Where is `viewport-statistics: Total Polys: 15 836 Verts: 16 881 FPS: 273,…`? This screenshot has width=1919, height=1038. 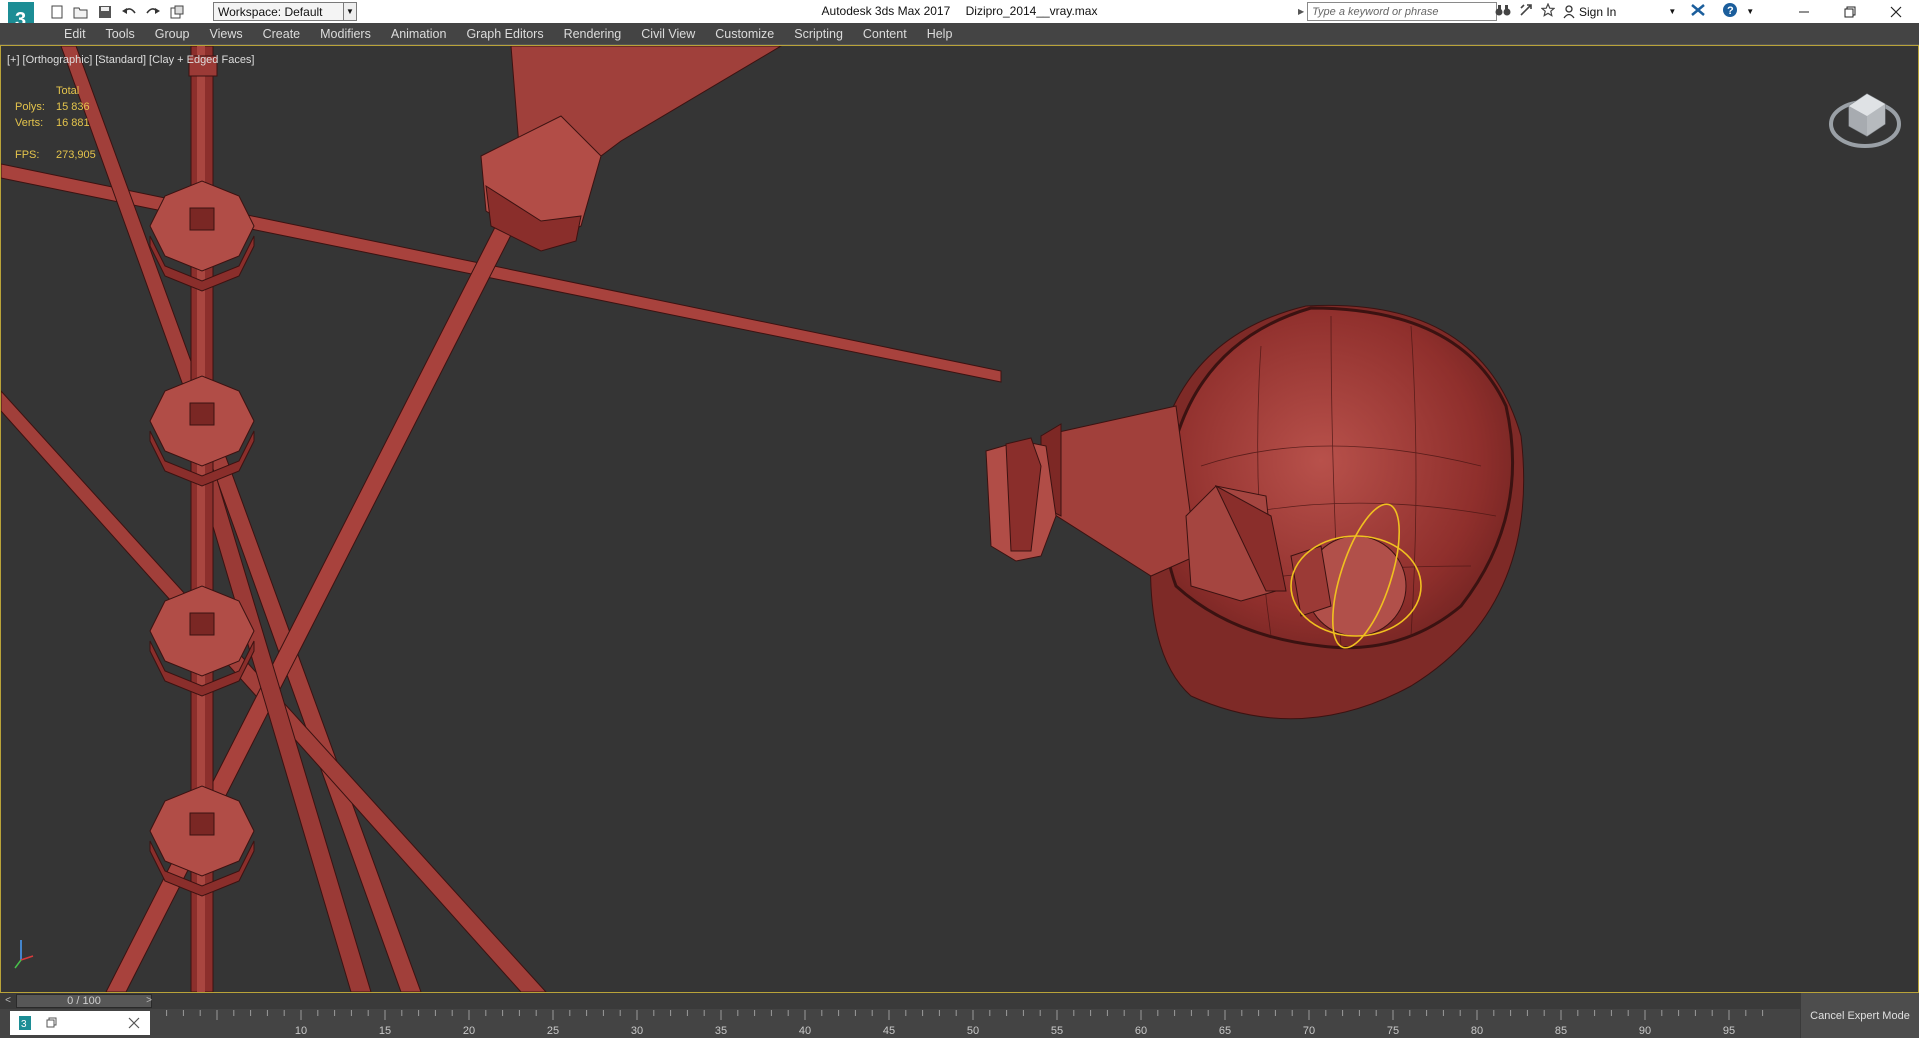 viewport-statistics: Total Polys: 15 836 Verts: 16 881 FPS: 273,… is located at coordinates (55, 123).